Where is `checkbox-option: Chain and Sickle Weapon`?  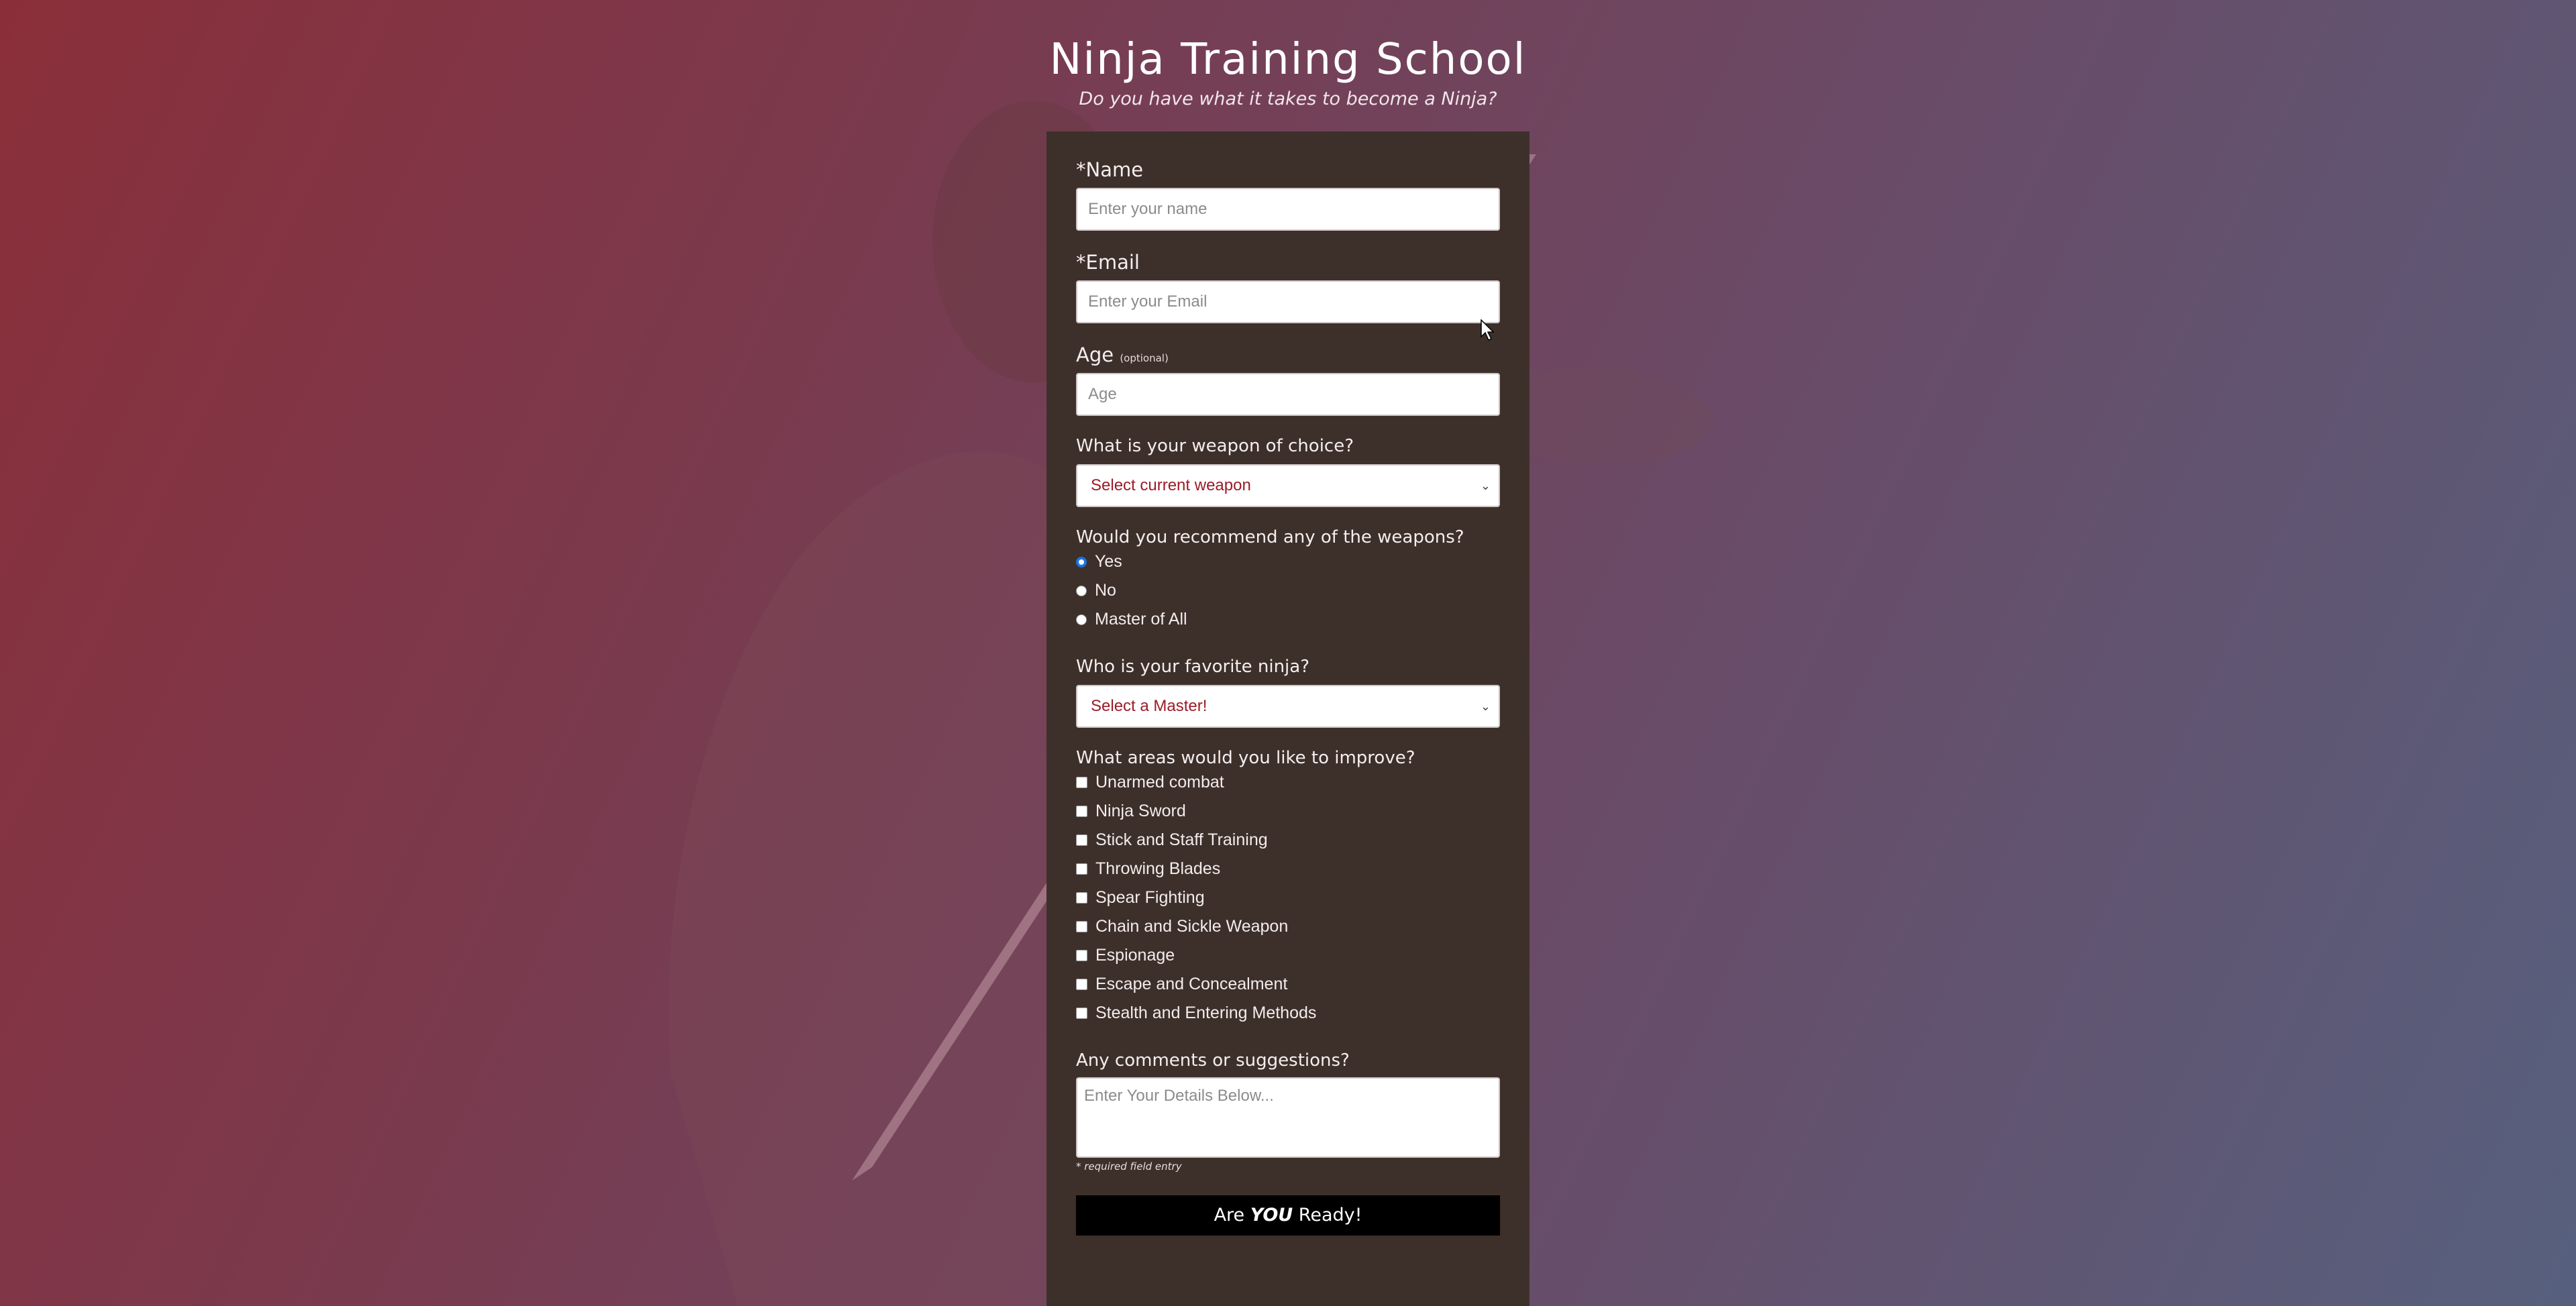 checkbox-option: Chain and Sickle Weapon is located at coordinates (1288, 926).